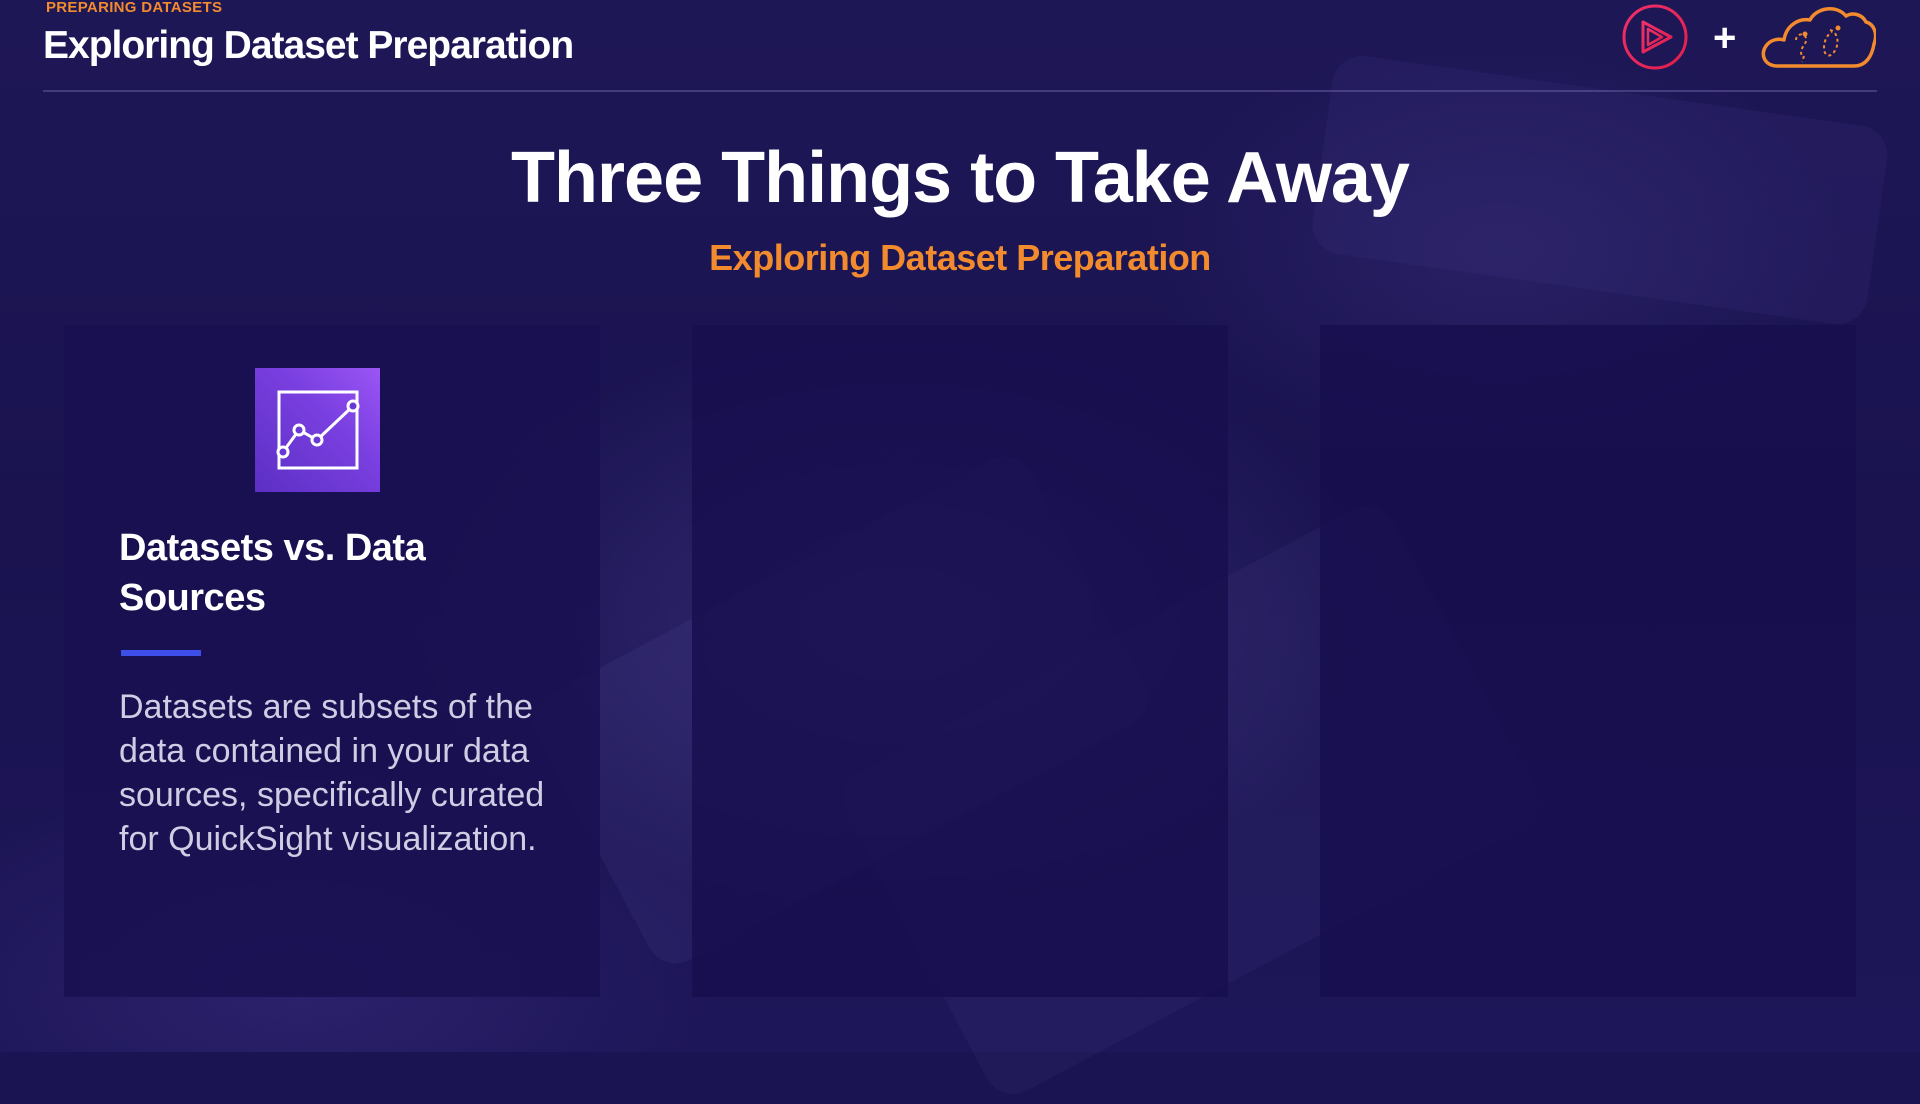 The image size is (1920, 1104). Describe the element at coordinates (960, 91) in the screenshot. I see `header-divider` at that location.